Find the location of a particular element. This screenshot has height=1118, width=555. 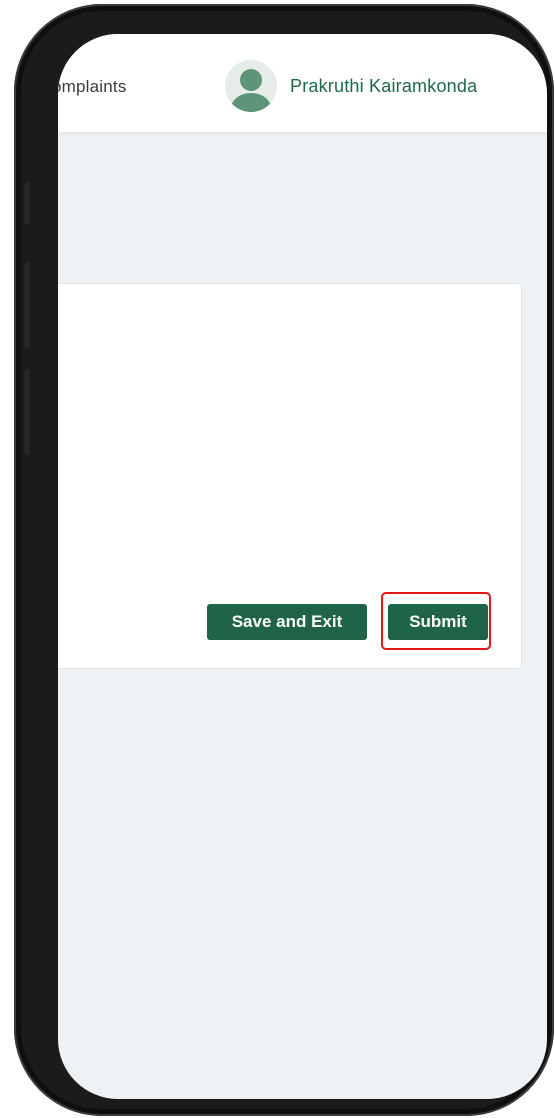

nav-link-complaints: omplaints is located at coordinates (92, 87).